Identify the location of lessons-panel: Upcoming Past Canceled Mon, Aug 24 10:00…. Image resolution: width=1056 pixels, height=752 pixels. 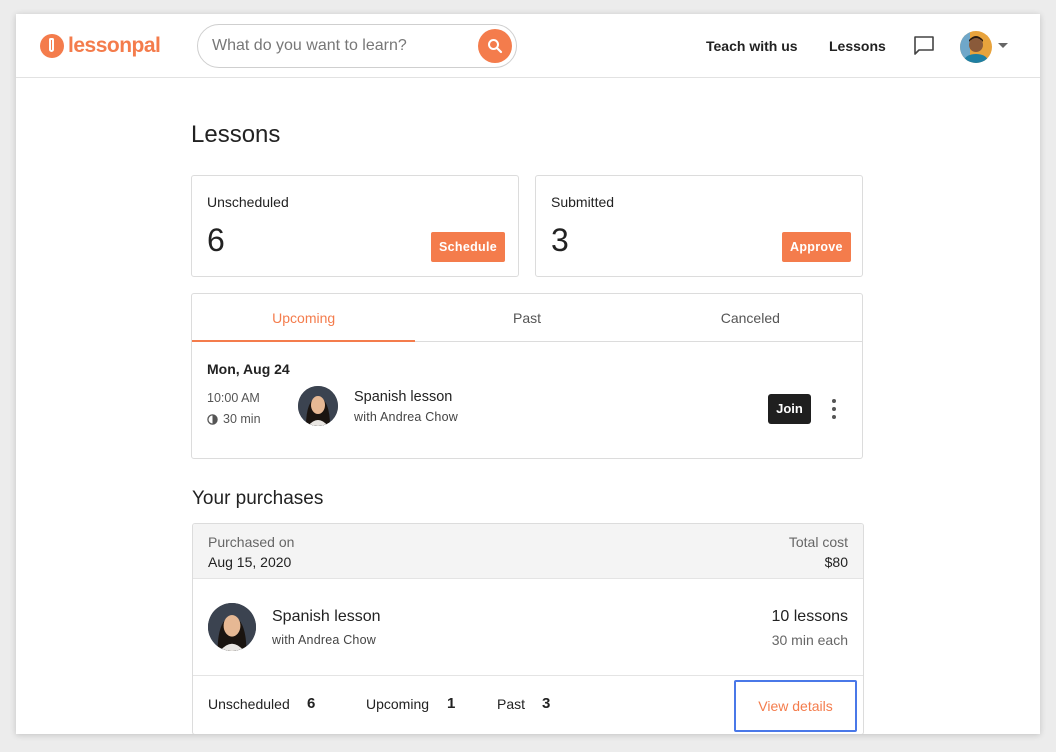
(527, 376).